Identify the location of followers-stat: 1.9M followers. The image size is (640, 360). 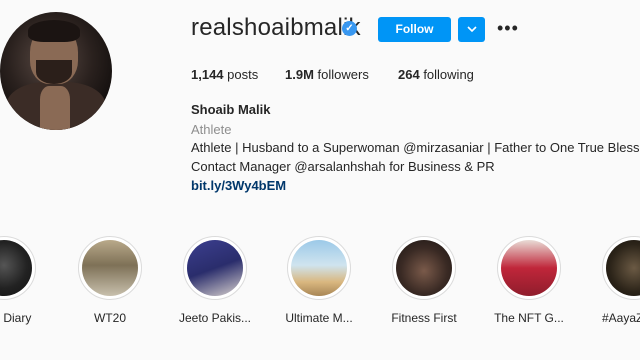
(327, 74).